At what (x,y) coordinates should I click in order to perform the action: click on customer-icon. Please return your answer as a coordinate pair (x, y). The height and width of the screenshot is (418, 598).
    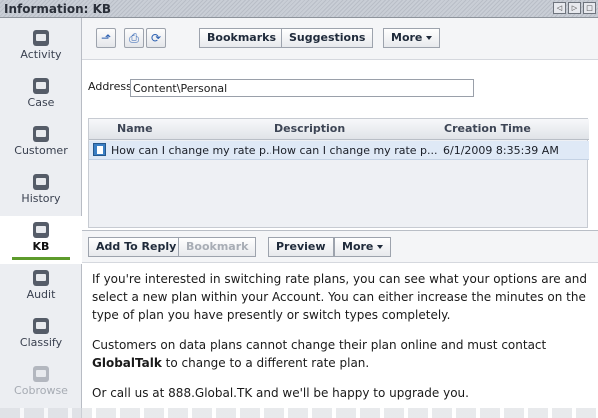
    Looking at the image, I should click on (41, 134).